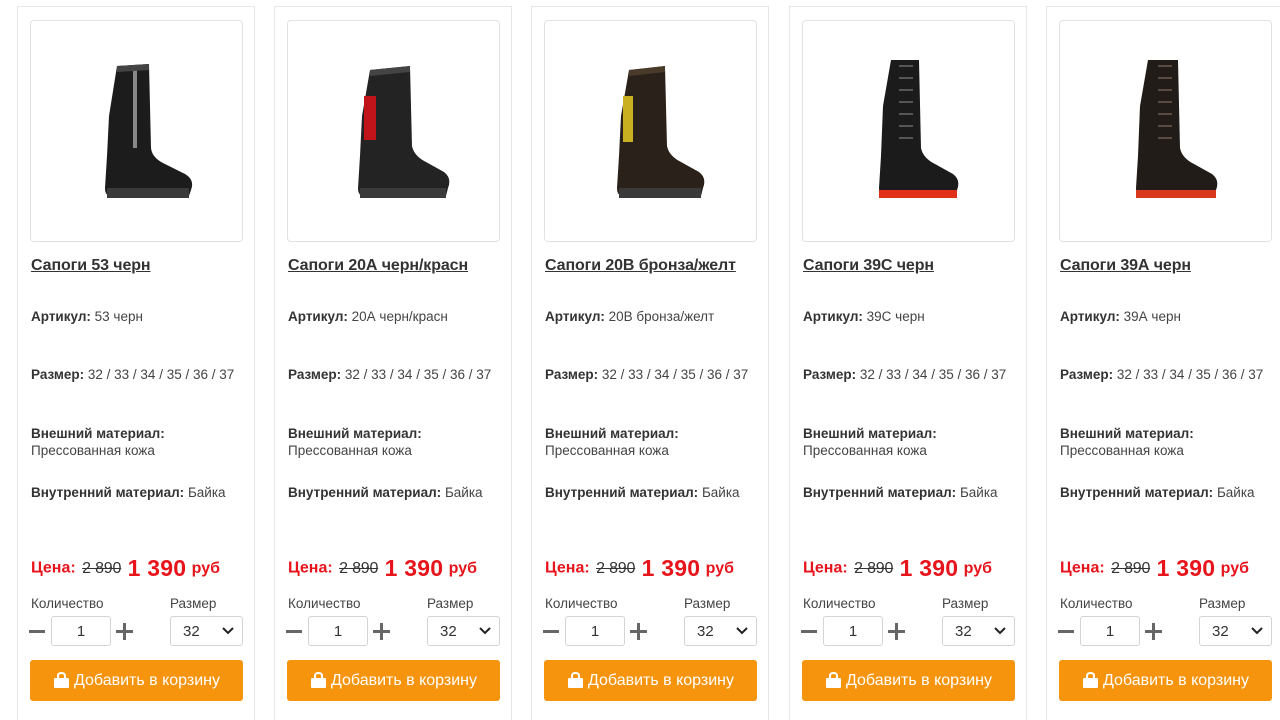 This screenshot has width=1280, height=720. Describe the element at coordinates (399, 316) in the screenshot. I see `article-value: 20А черн/красн` at that location.